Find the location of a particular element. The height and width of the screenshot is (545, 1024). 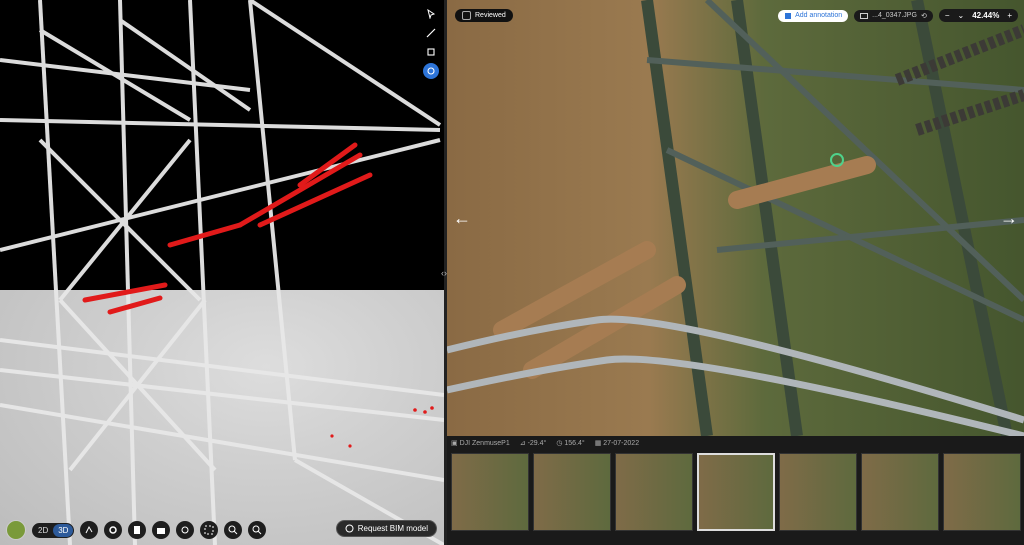

add-annotation-button: Add annotation is located at coordinates (813, 15).